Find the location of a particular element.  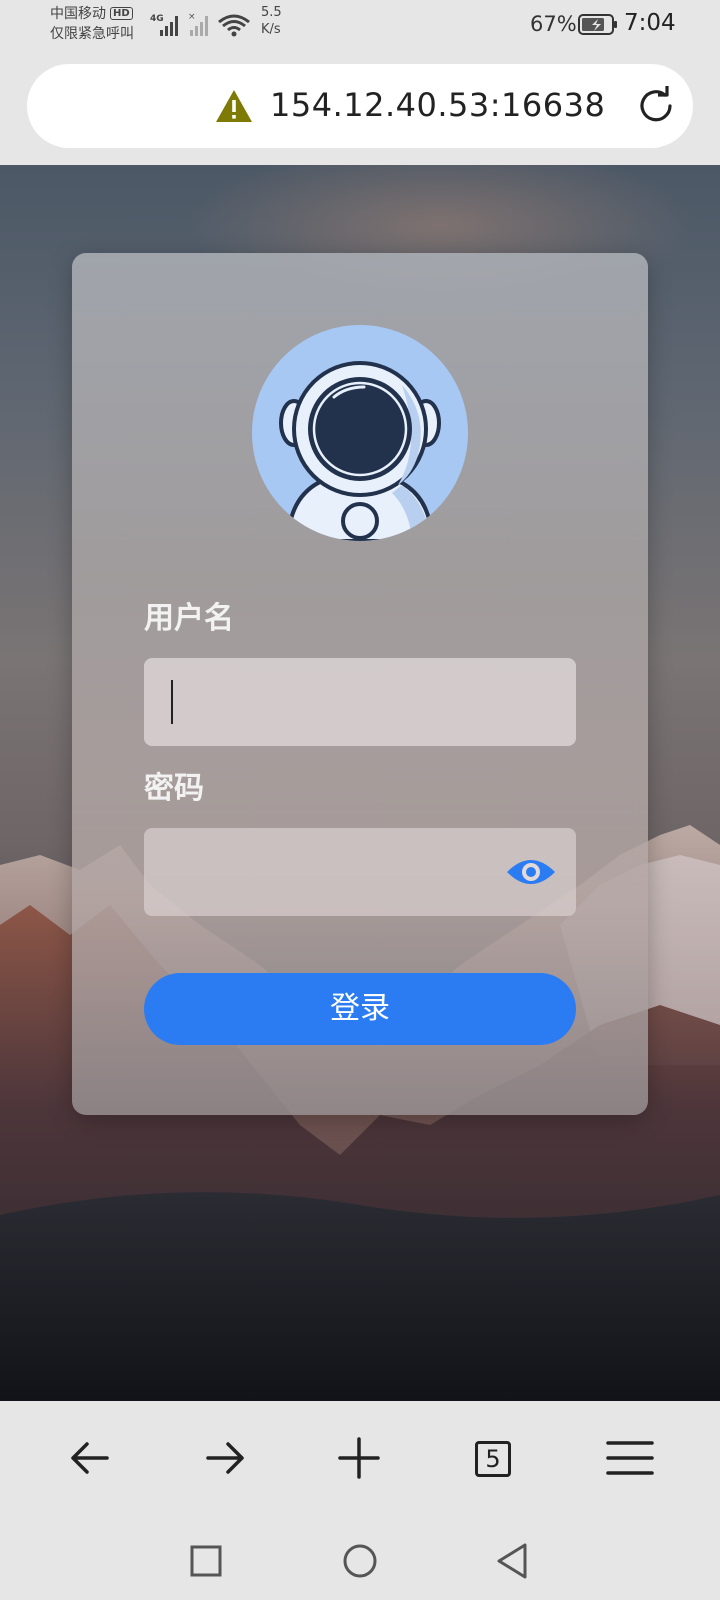

url-text: 154.12.40.53:16638 is located at coordinates (437, 105).